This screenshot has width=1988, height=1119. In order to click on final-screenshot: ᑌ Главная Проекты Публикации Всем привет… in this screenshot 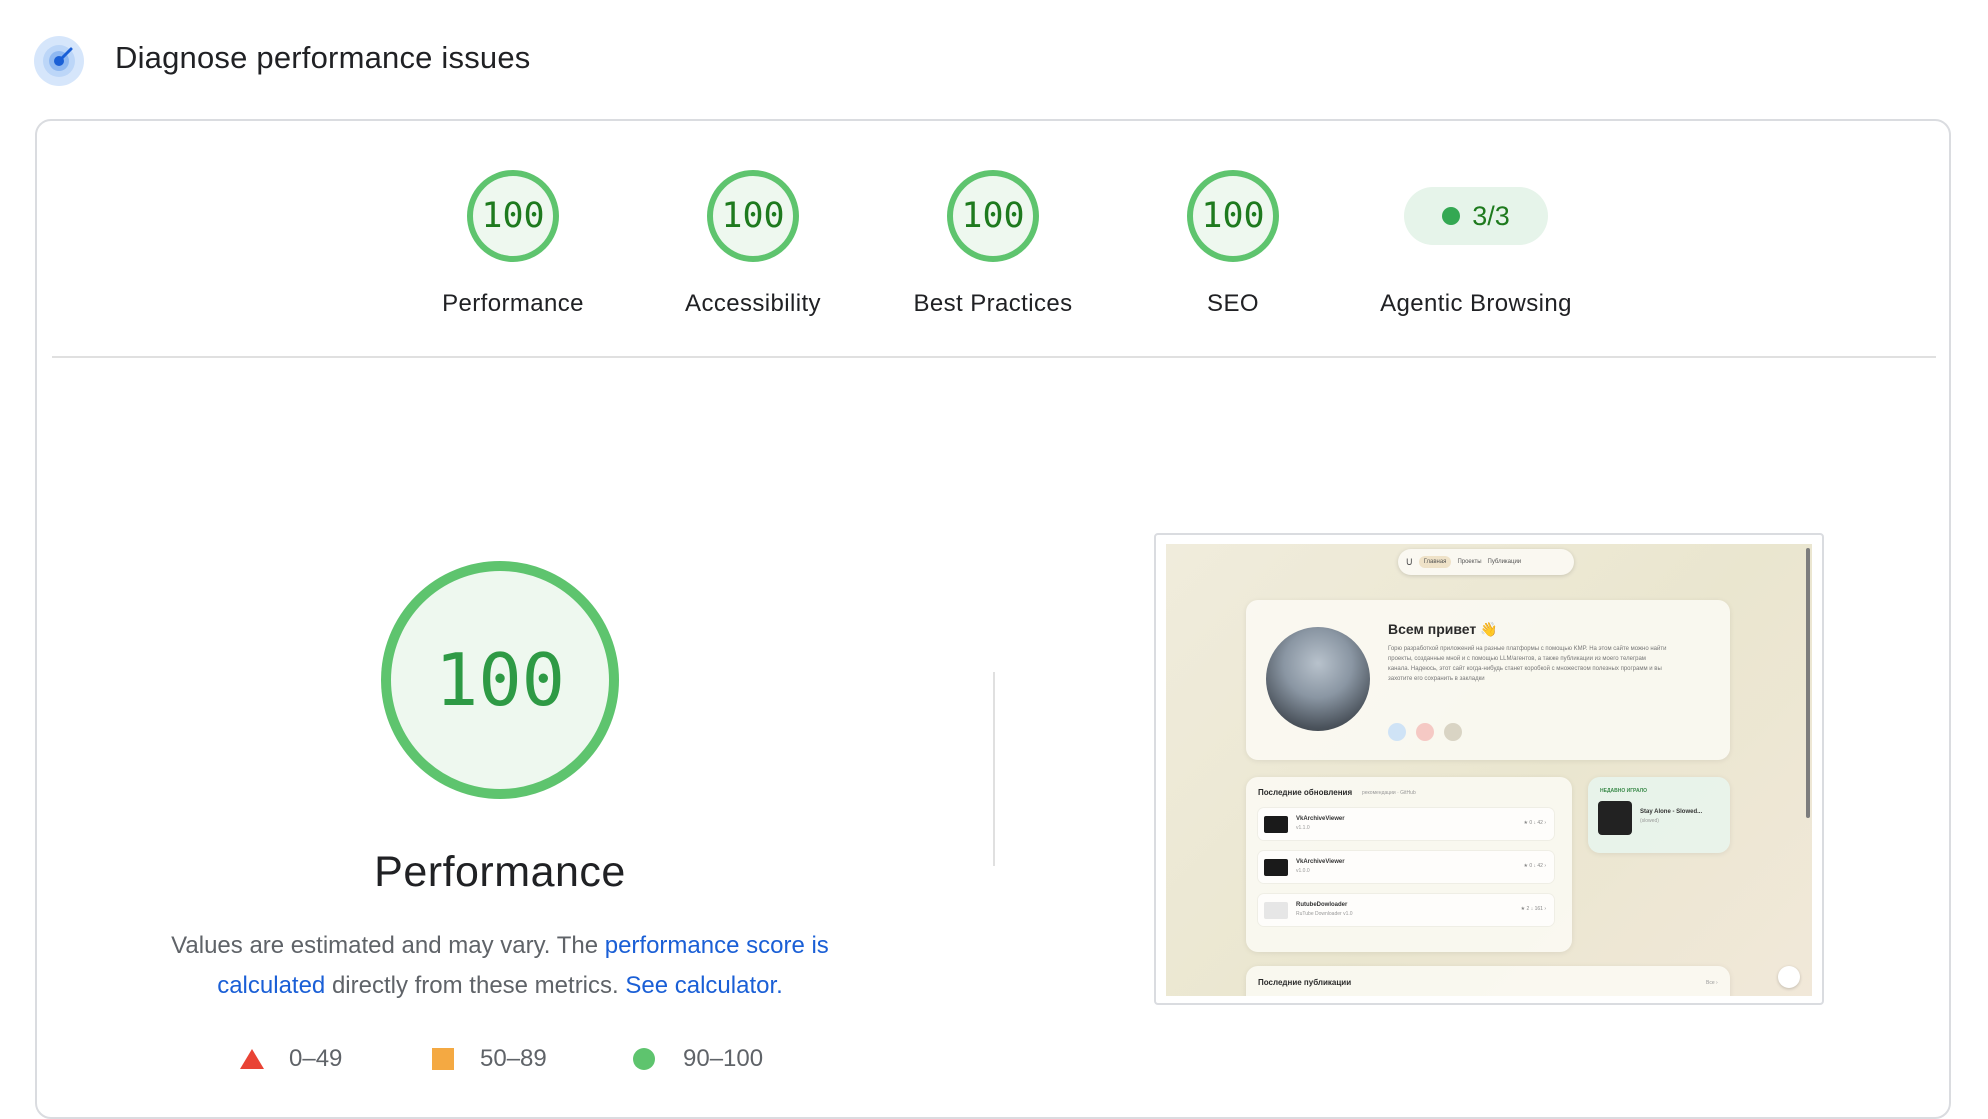, I will do `click(1489, 769)`.